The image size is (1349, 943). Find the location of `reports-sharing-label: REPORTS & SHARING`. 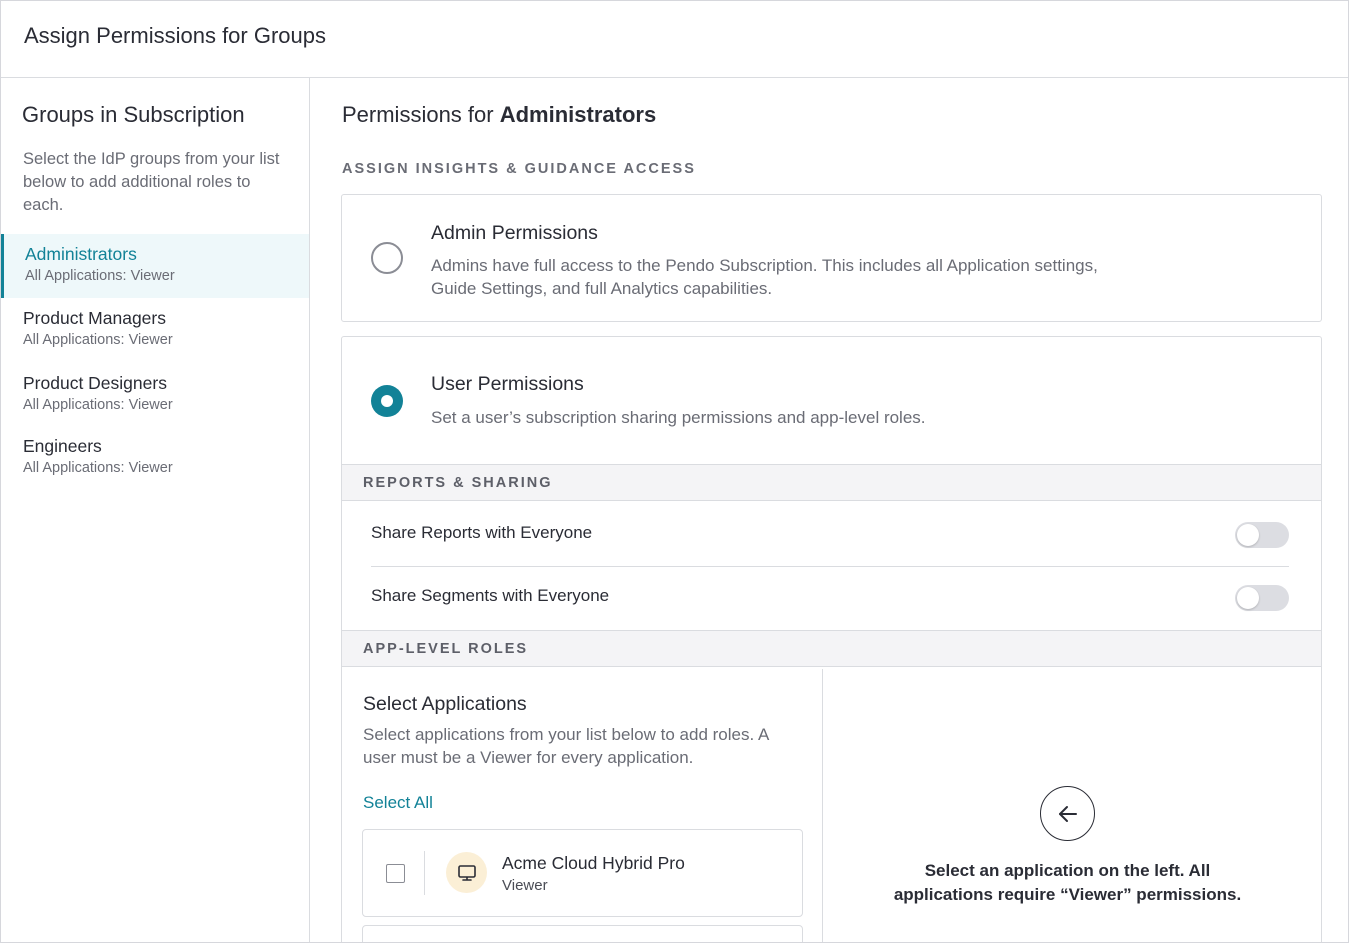

reports-sharing-label: REPORTS & SHARING is located at coordinates (458, 483).